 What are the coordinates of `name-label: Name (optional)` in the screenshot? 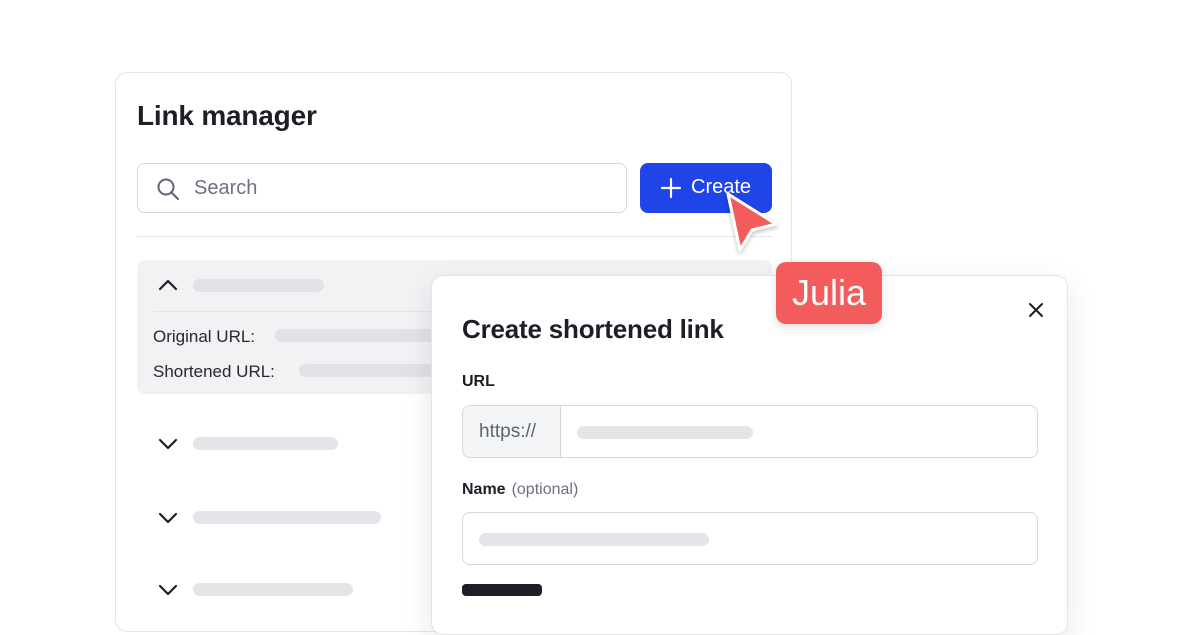 It's located at (520, 490).